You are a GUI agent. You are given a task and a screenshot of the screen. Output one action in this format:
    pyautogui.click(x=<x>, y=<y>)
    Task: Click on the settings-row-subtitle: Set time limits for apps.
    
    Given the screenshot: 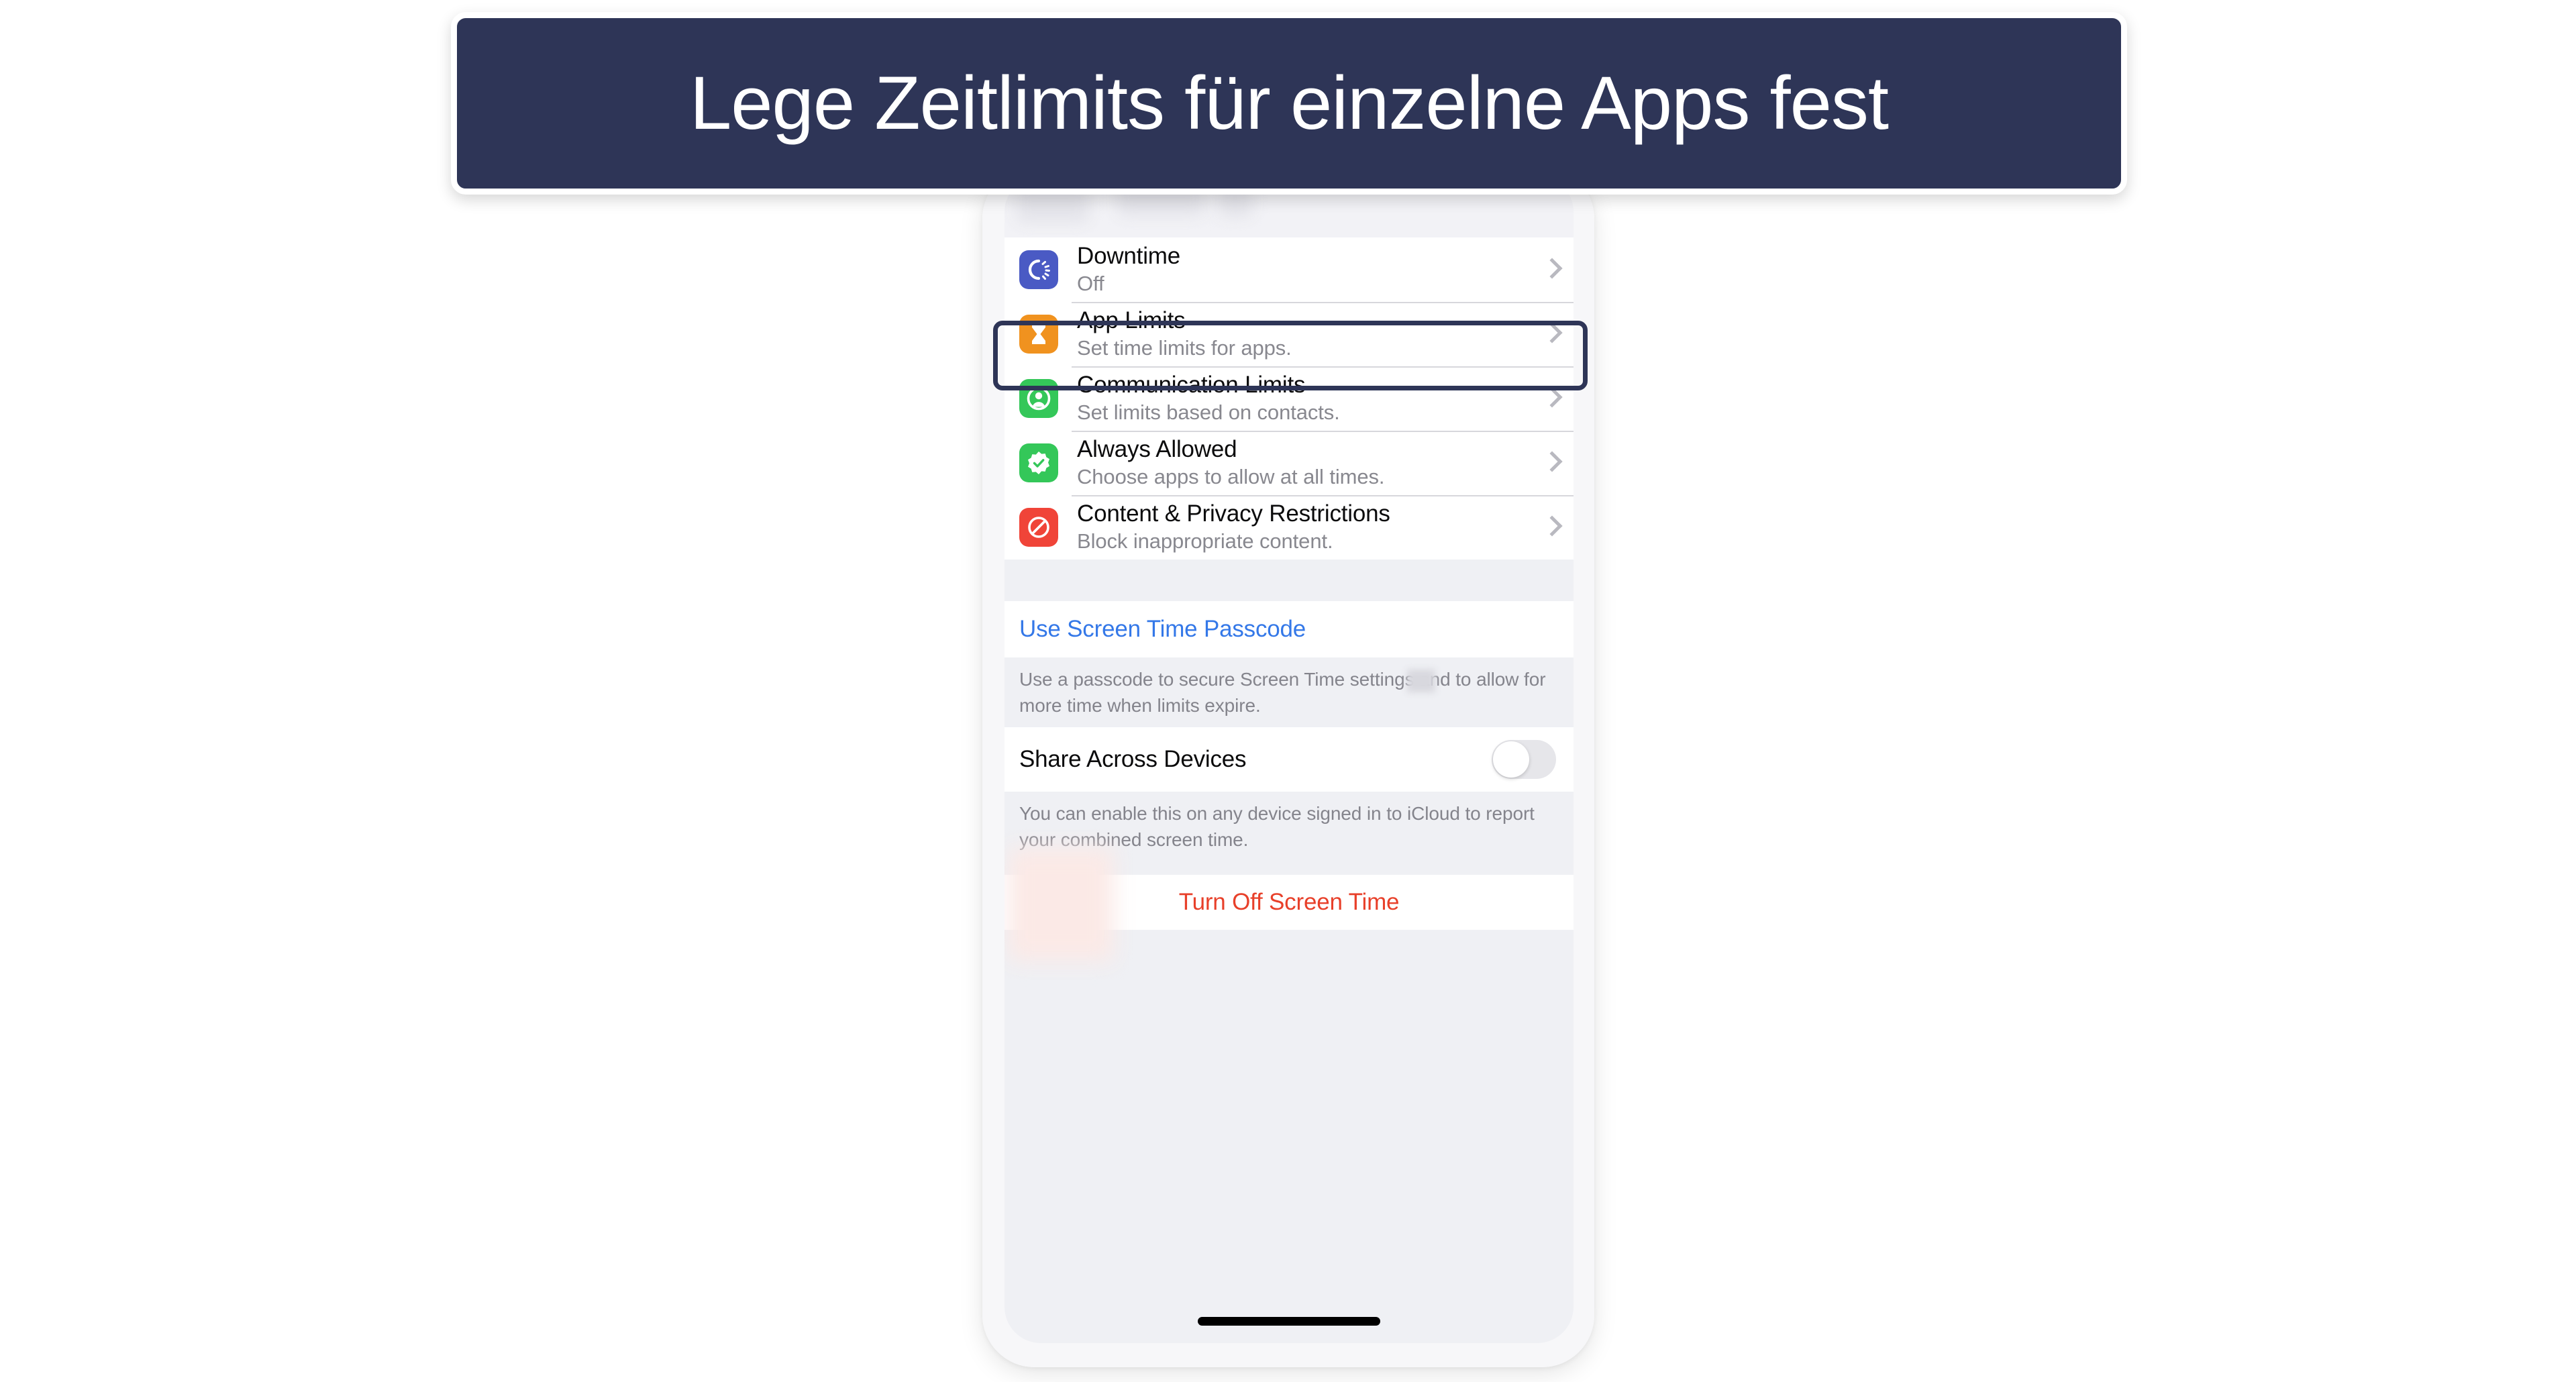 What is the action you would take?
    pyautogui.click(x=1184, y=348)
    